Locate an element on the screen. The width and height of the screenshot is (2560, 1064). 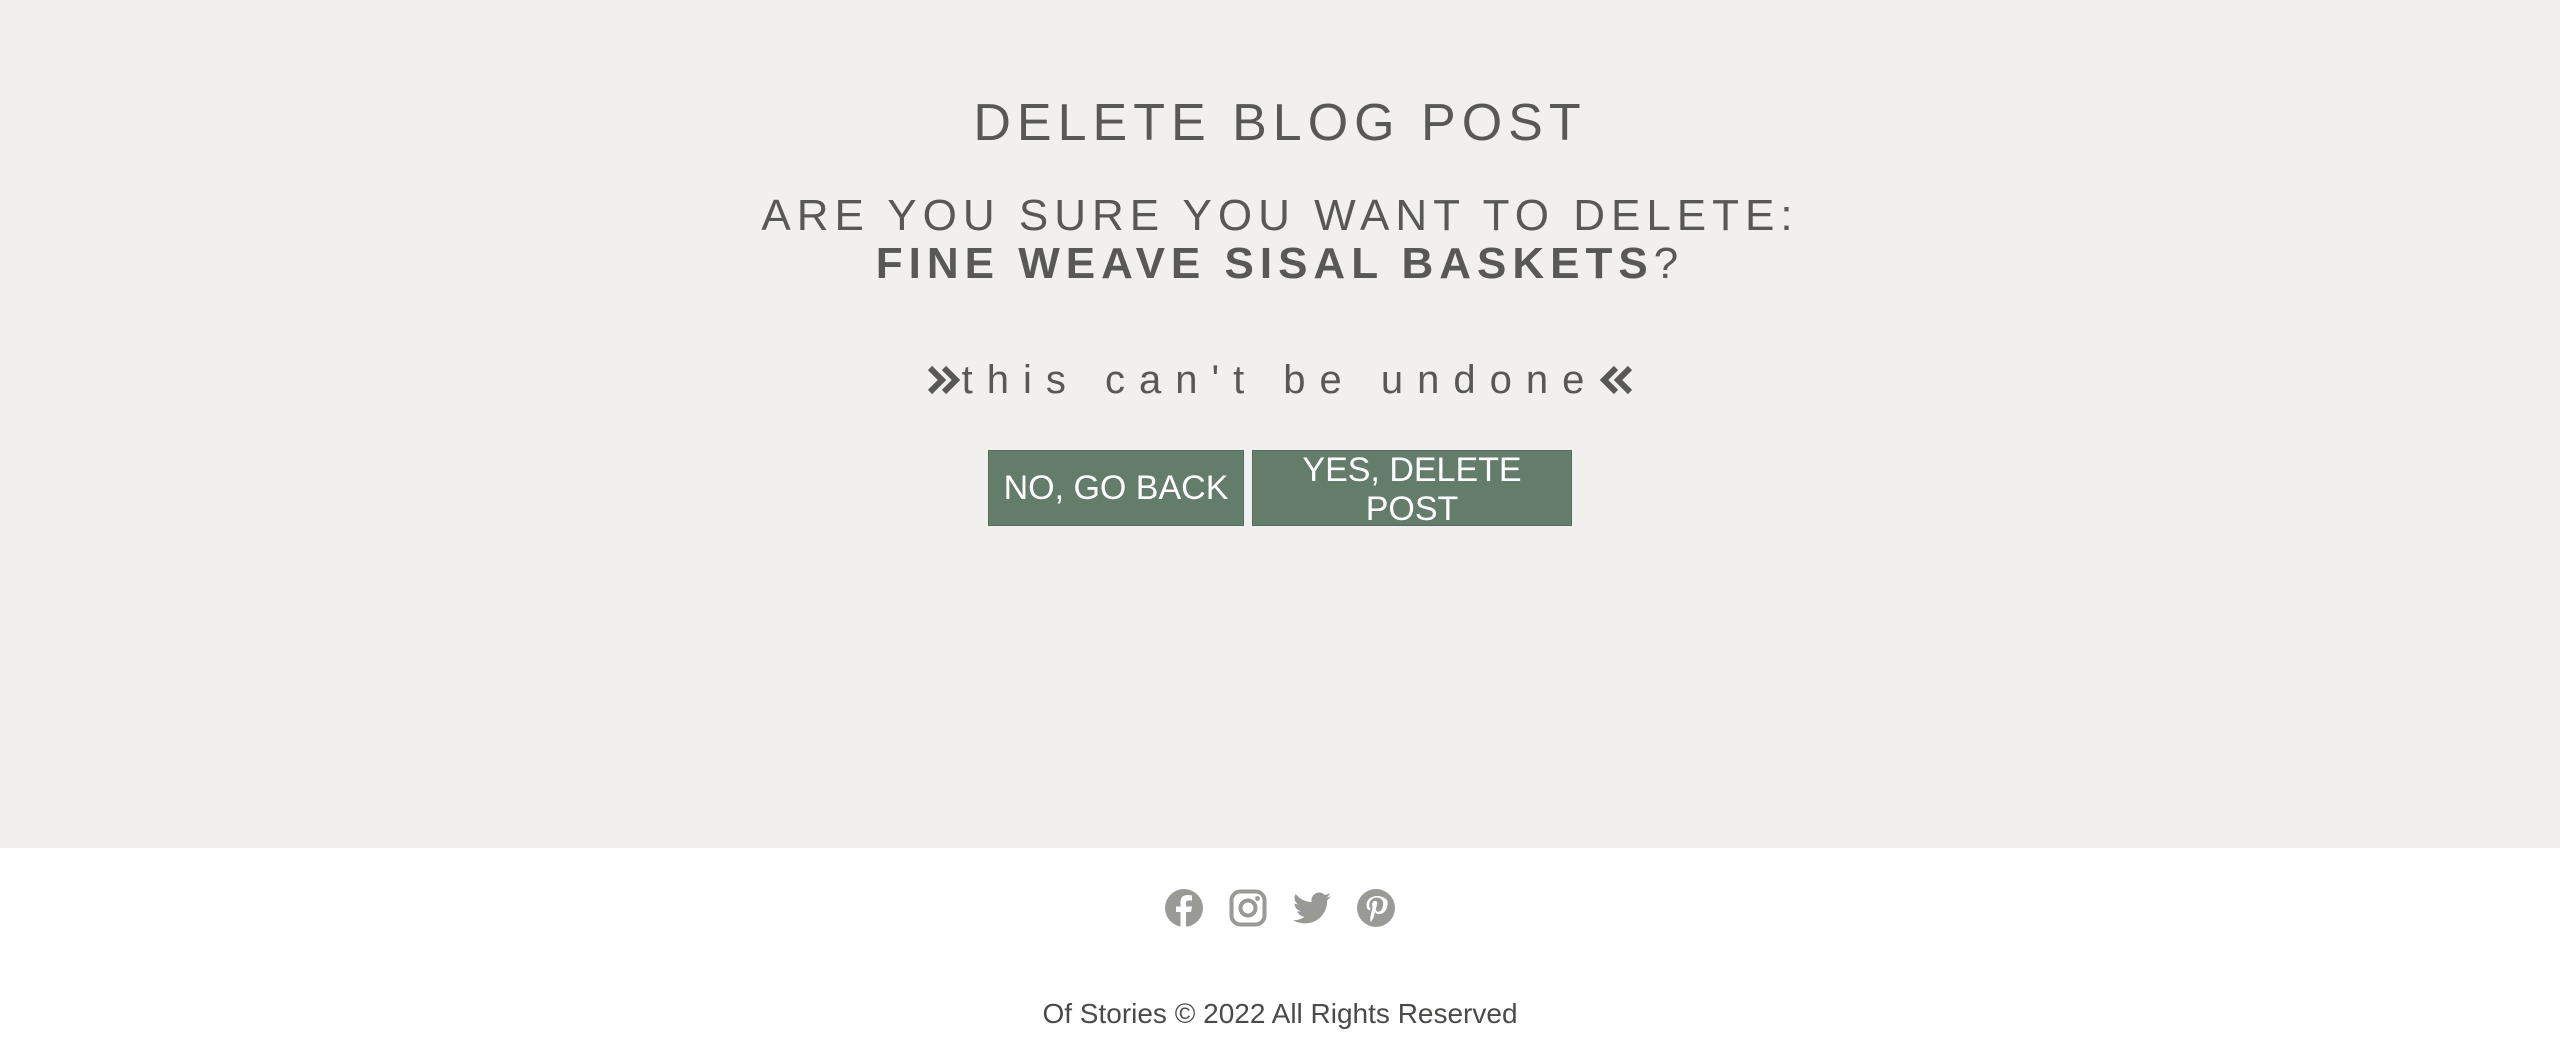
double-chevron-left-icon is located at coordinates (1615, 380).